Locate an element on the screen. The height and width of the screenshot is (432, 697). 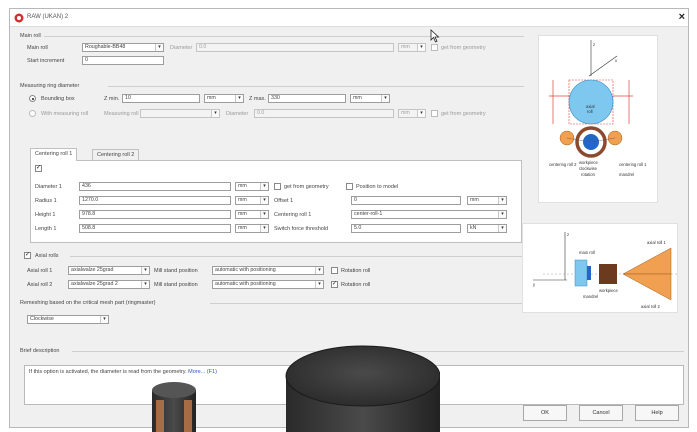
zmin-unit-select: mm ▾ is located at coordinates (224, 98).